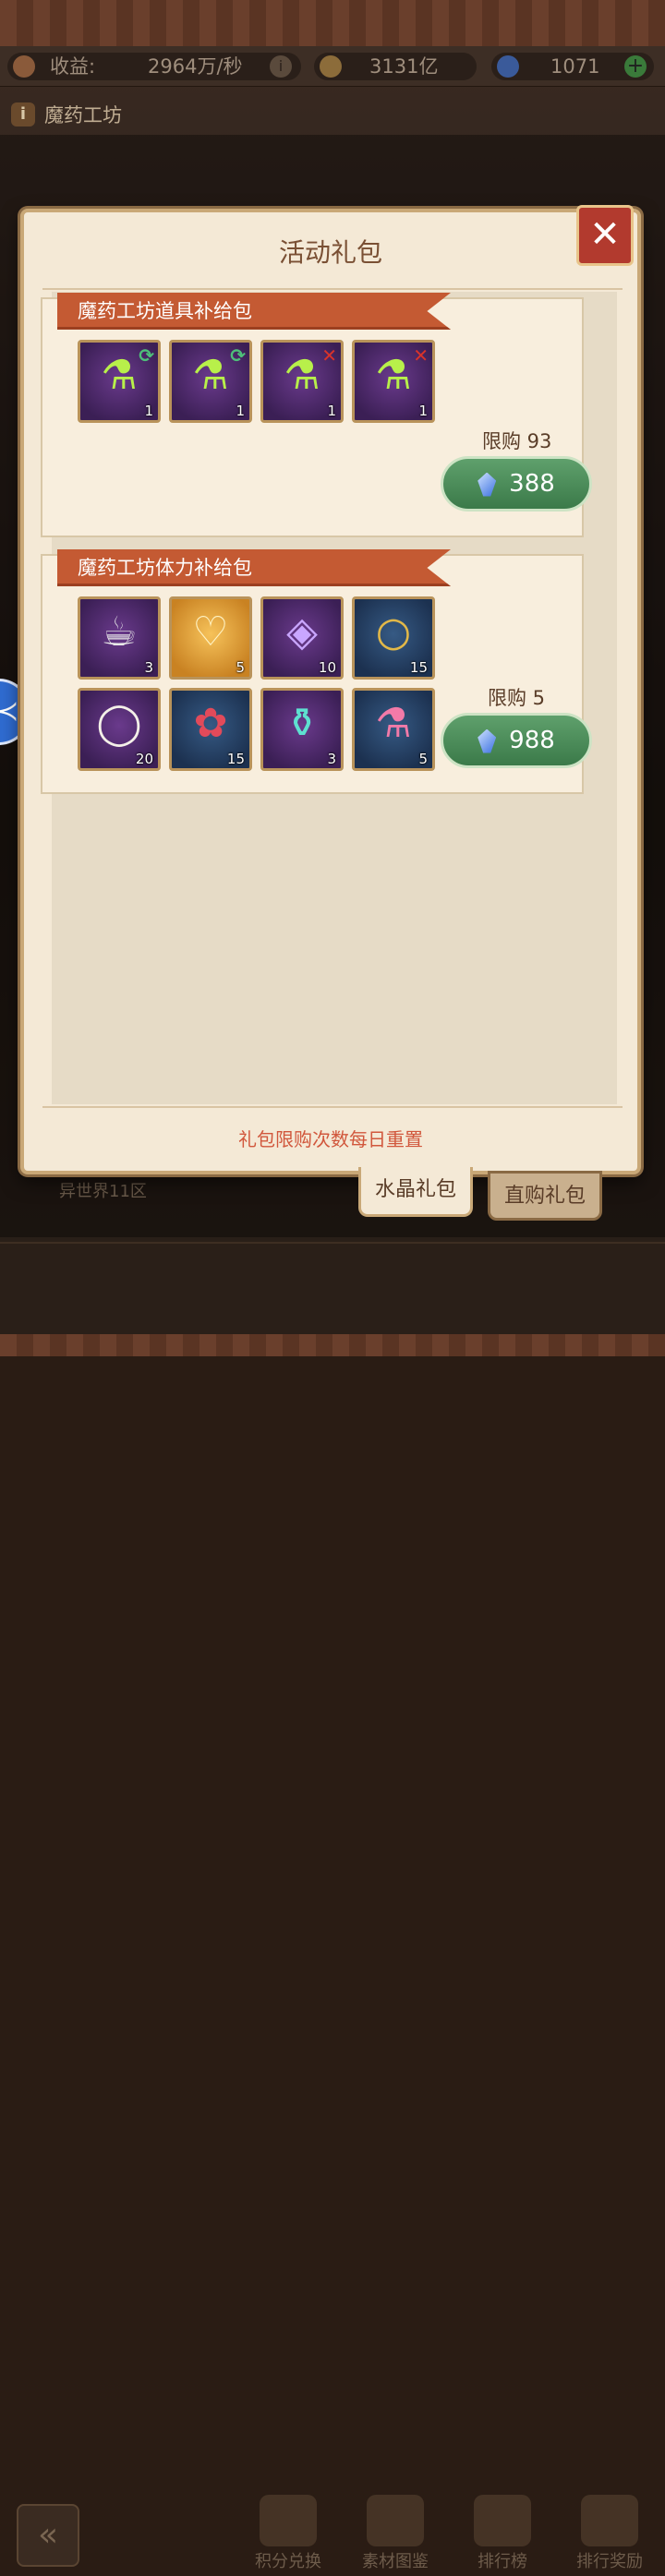  I want to click on pack-2-item-6: ✿ 15, so click(210, 729).